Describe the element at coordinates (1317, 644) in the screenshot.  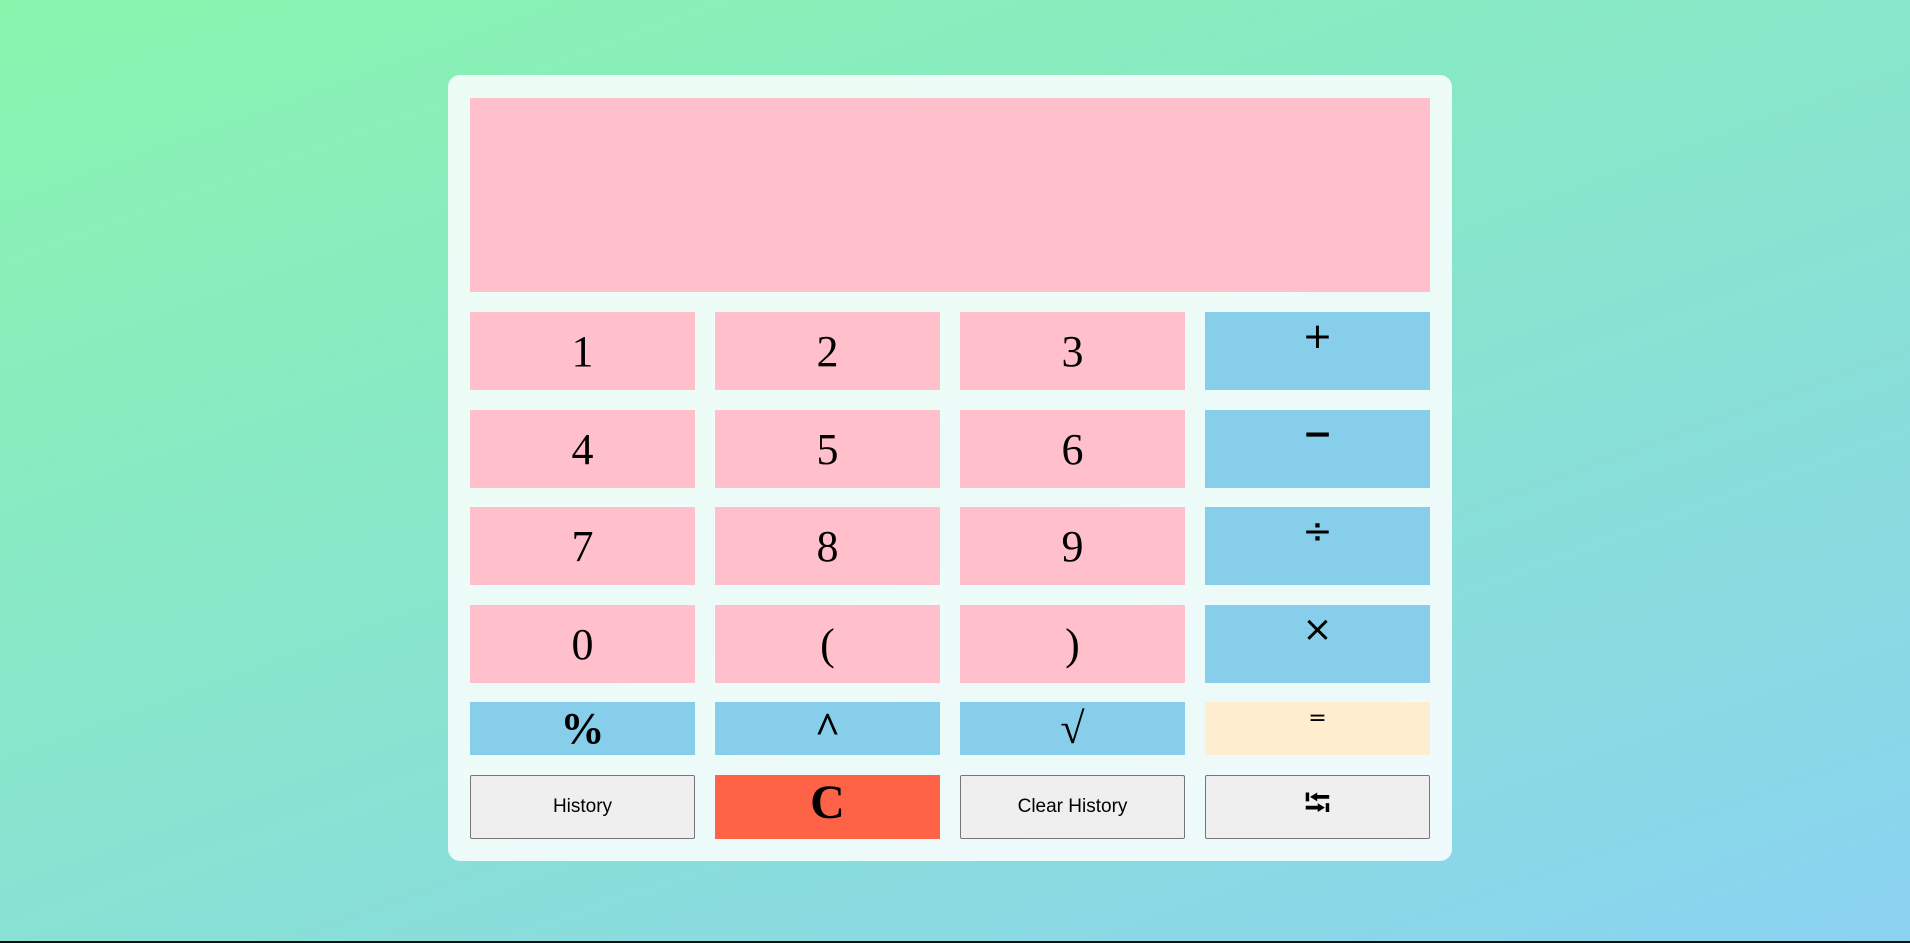
I see `key-multiply: ×` at that location.